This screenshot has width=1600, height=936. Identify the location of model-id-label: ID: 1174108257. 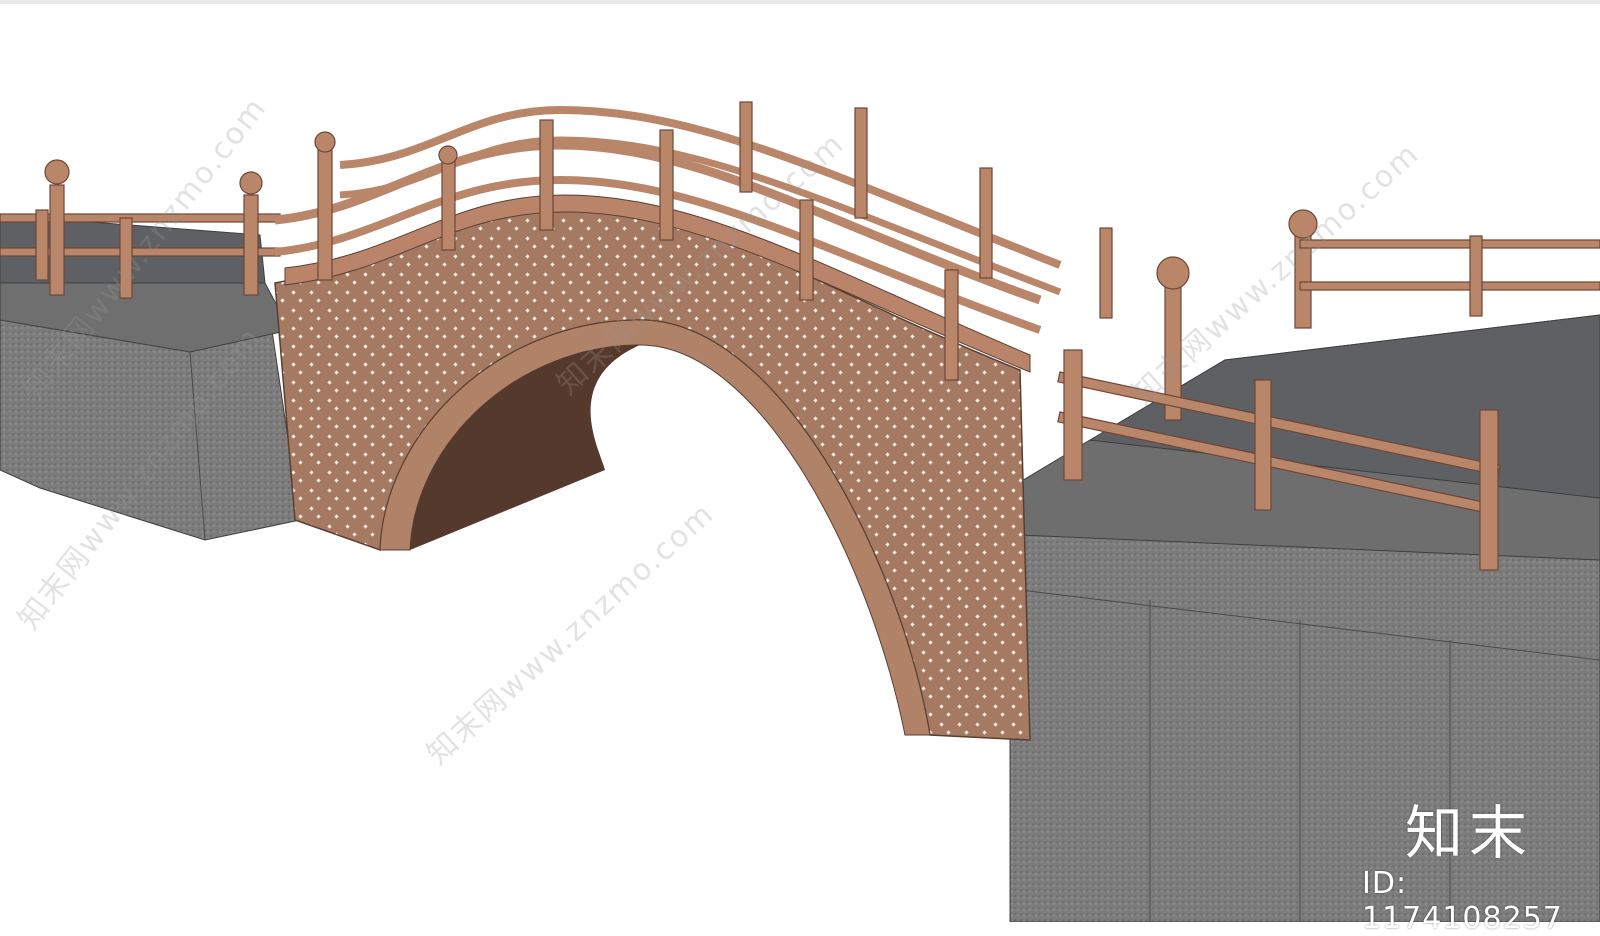
(1462, 901).